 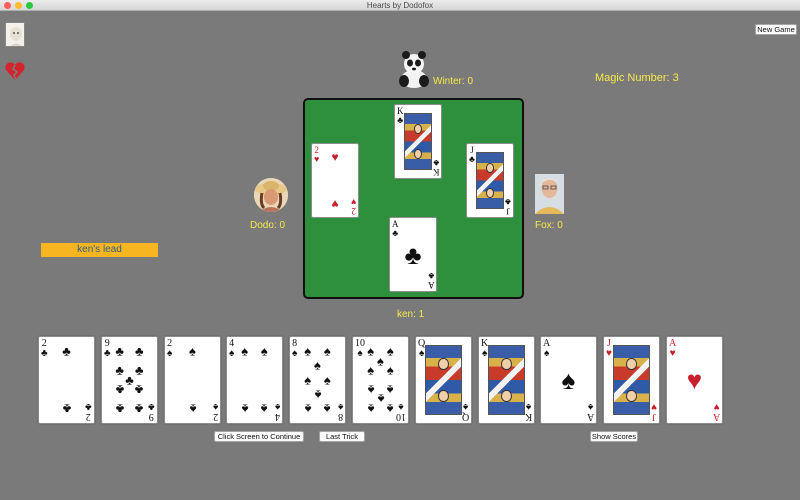 What do you see at coordinates (436, 172) in the screenshot?
I see `card-rank: K` at bounding box center [436, 172].